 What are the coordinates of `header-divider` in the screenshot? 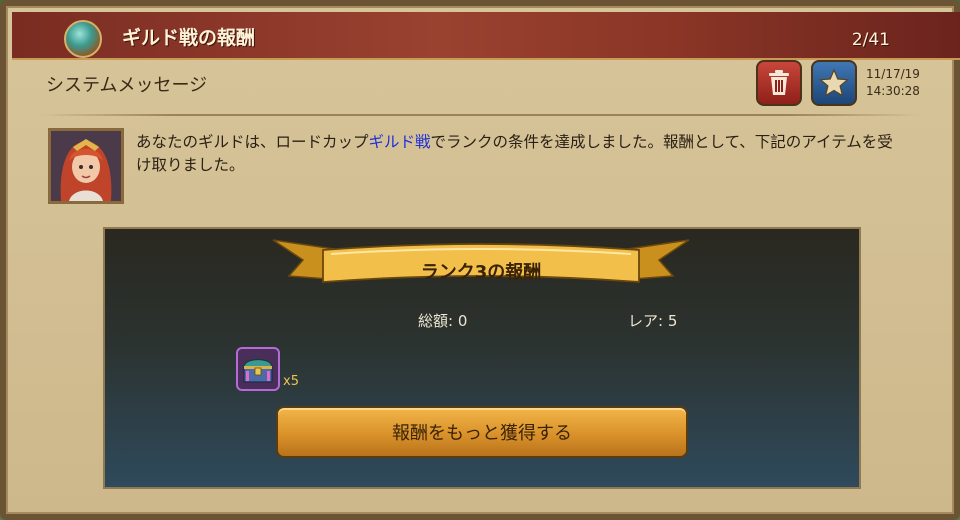 It's located at (480, 115).